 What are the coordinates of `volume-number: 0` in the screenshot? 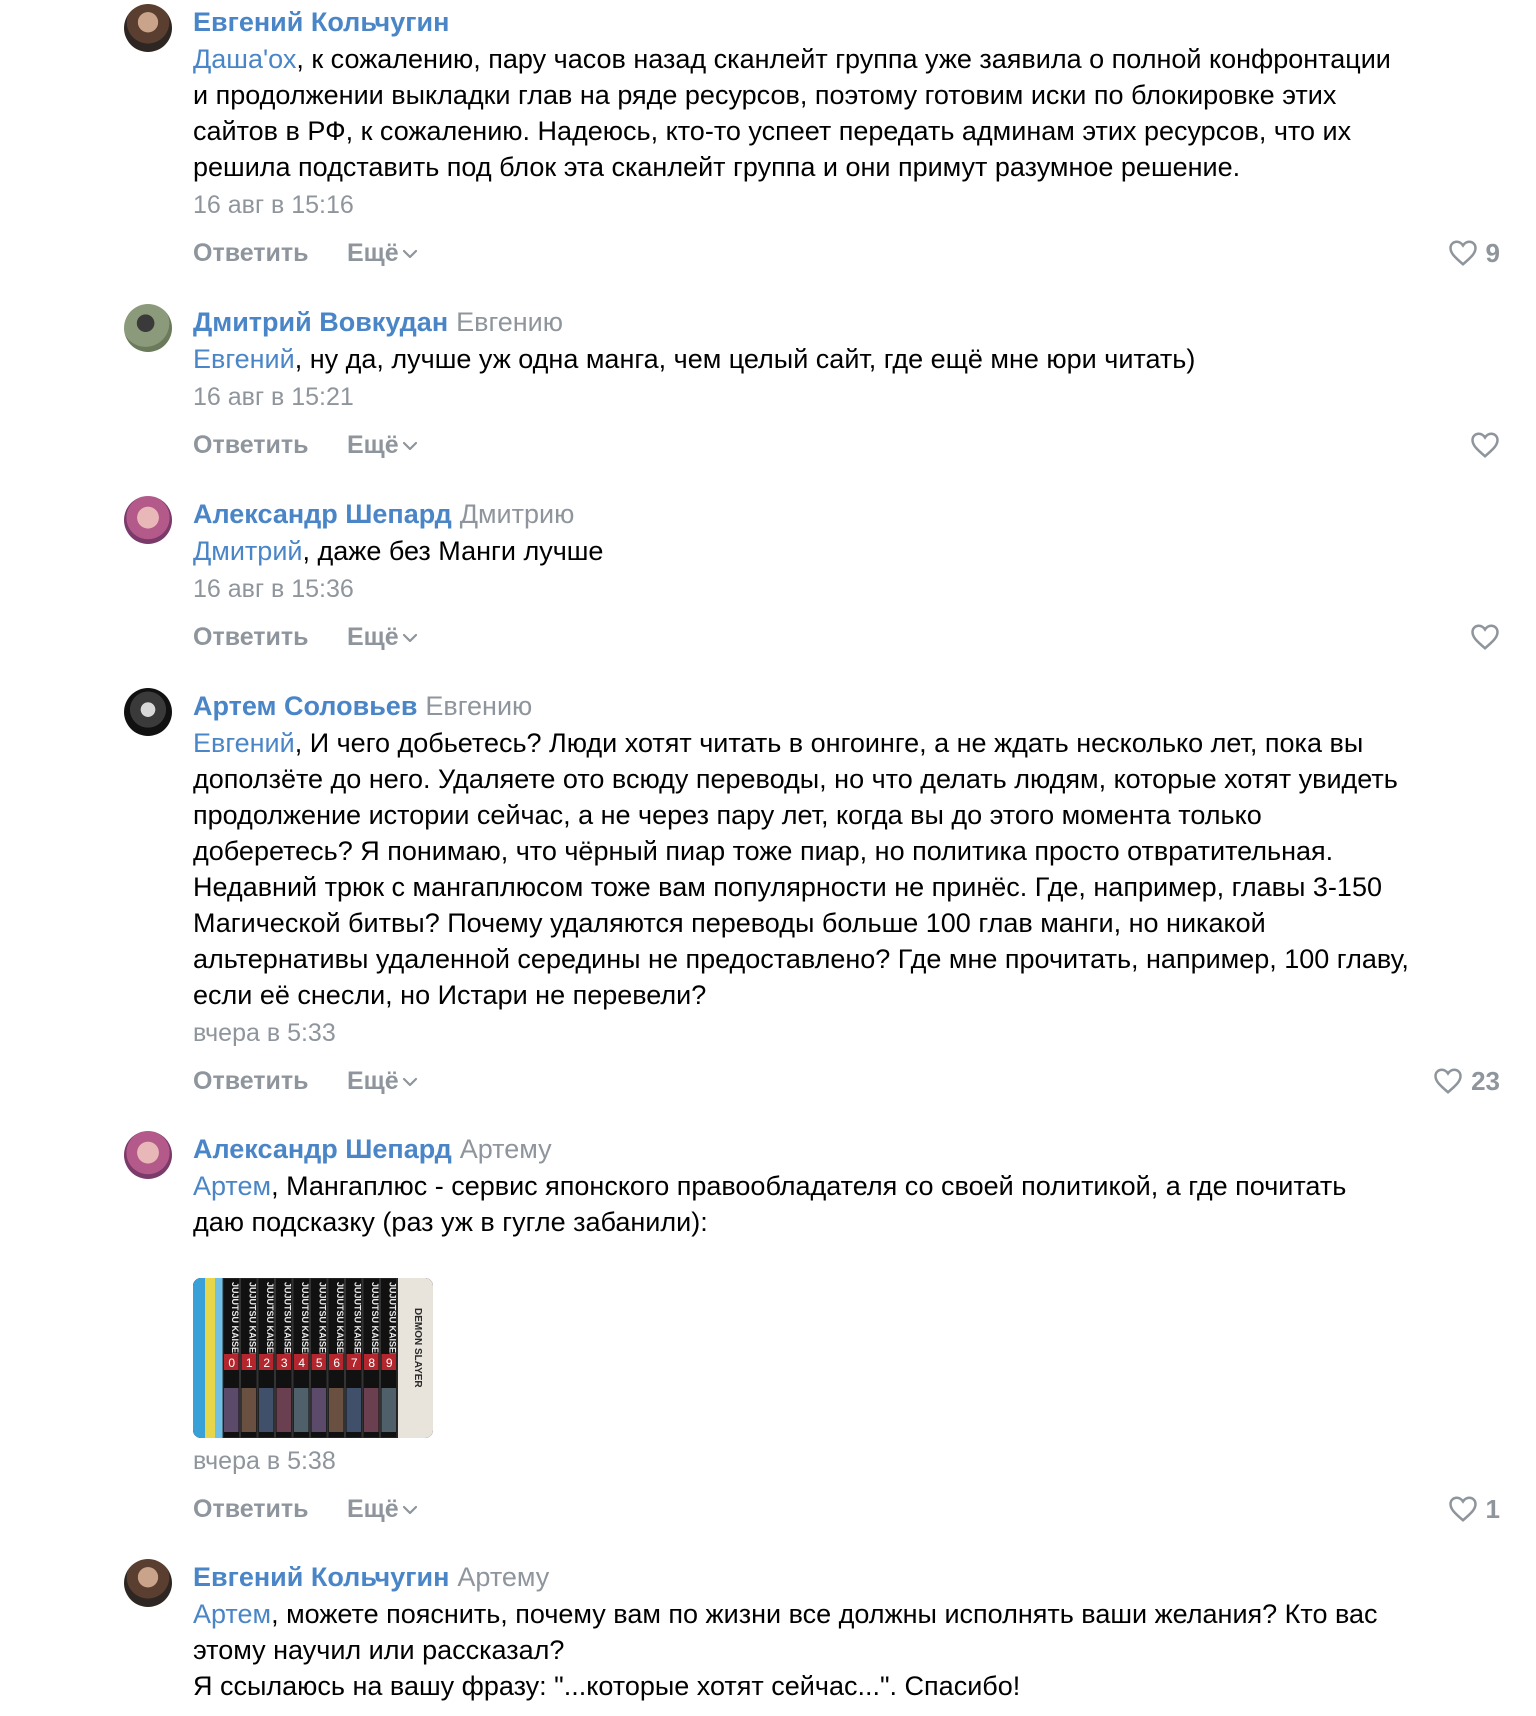 It's located at (231, 1363).